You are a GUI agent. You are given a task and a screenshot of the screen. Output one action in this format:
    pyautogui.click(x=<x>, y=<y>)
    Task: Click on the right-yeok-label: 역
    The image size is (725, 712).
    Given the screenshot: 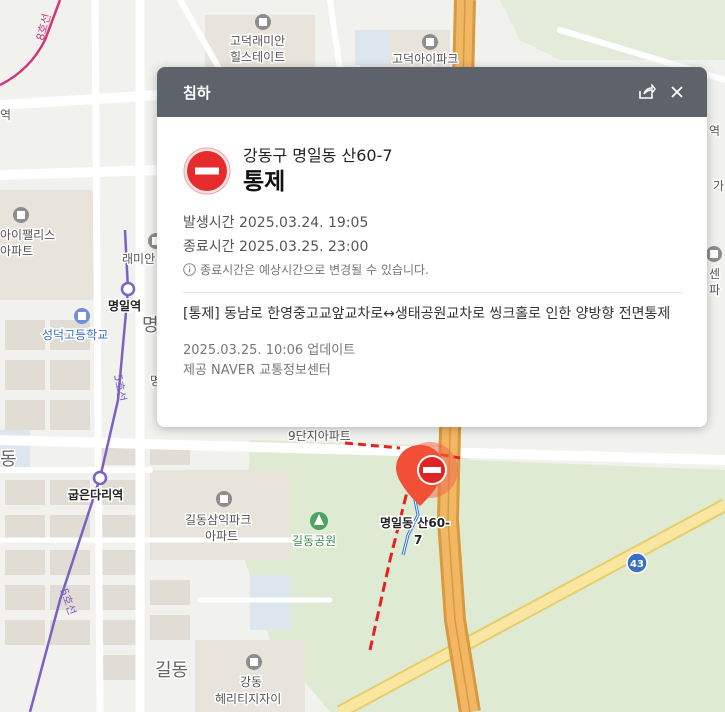 What is the action you would take?
    pyautogui.click(x=714, y=131)
    